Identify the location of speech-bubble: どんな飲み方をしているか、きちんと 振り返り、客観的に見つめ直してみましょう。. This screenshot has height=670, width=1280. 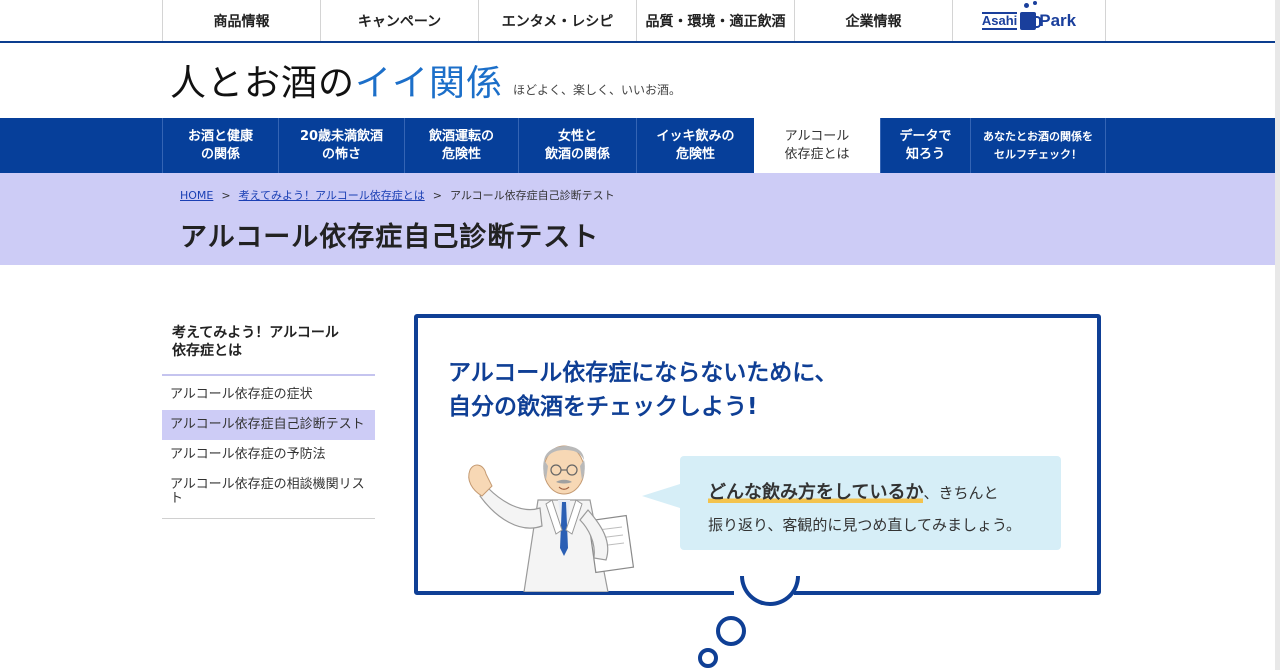
(851, 503).